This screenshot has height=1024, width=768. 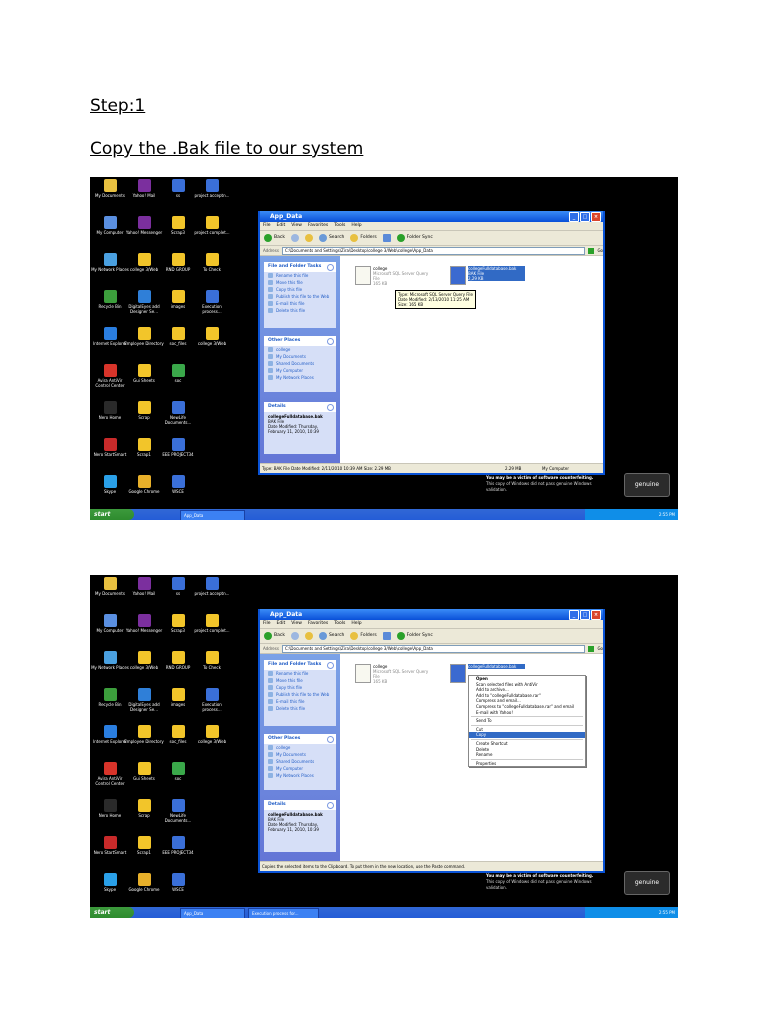 I want to click on ctx-copy: Copy, so click(x=527, y=735).